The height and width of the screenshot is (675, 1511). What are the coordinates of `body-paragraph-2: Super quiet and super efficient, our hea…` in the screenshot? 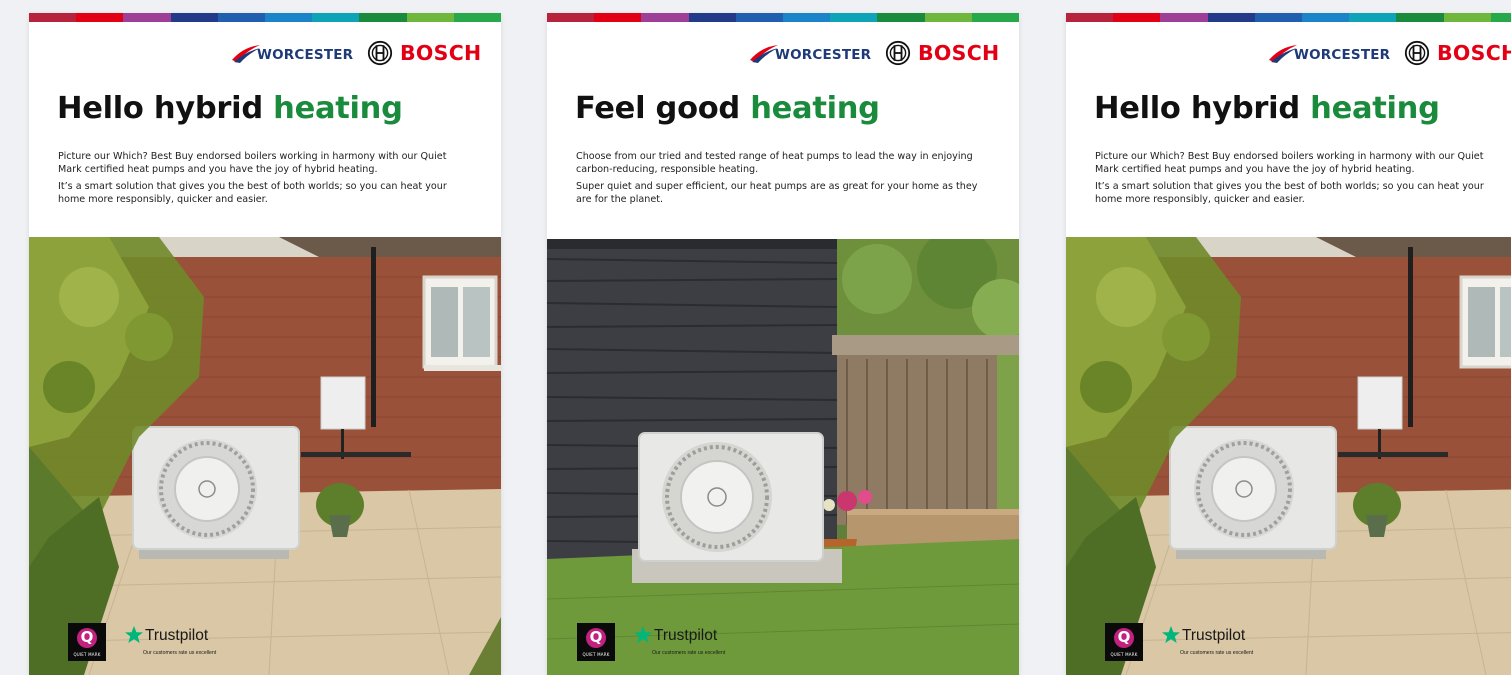 It's located at (777, 193).